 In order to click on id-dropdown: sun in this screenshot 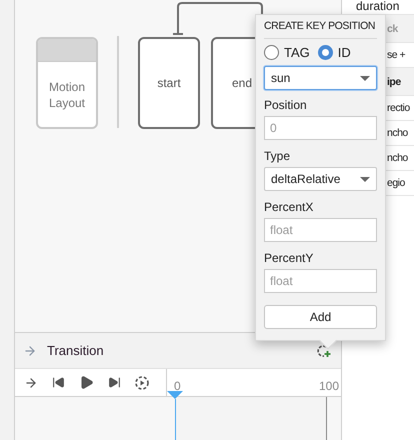, I will do `click(320, 78)`.